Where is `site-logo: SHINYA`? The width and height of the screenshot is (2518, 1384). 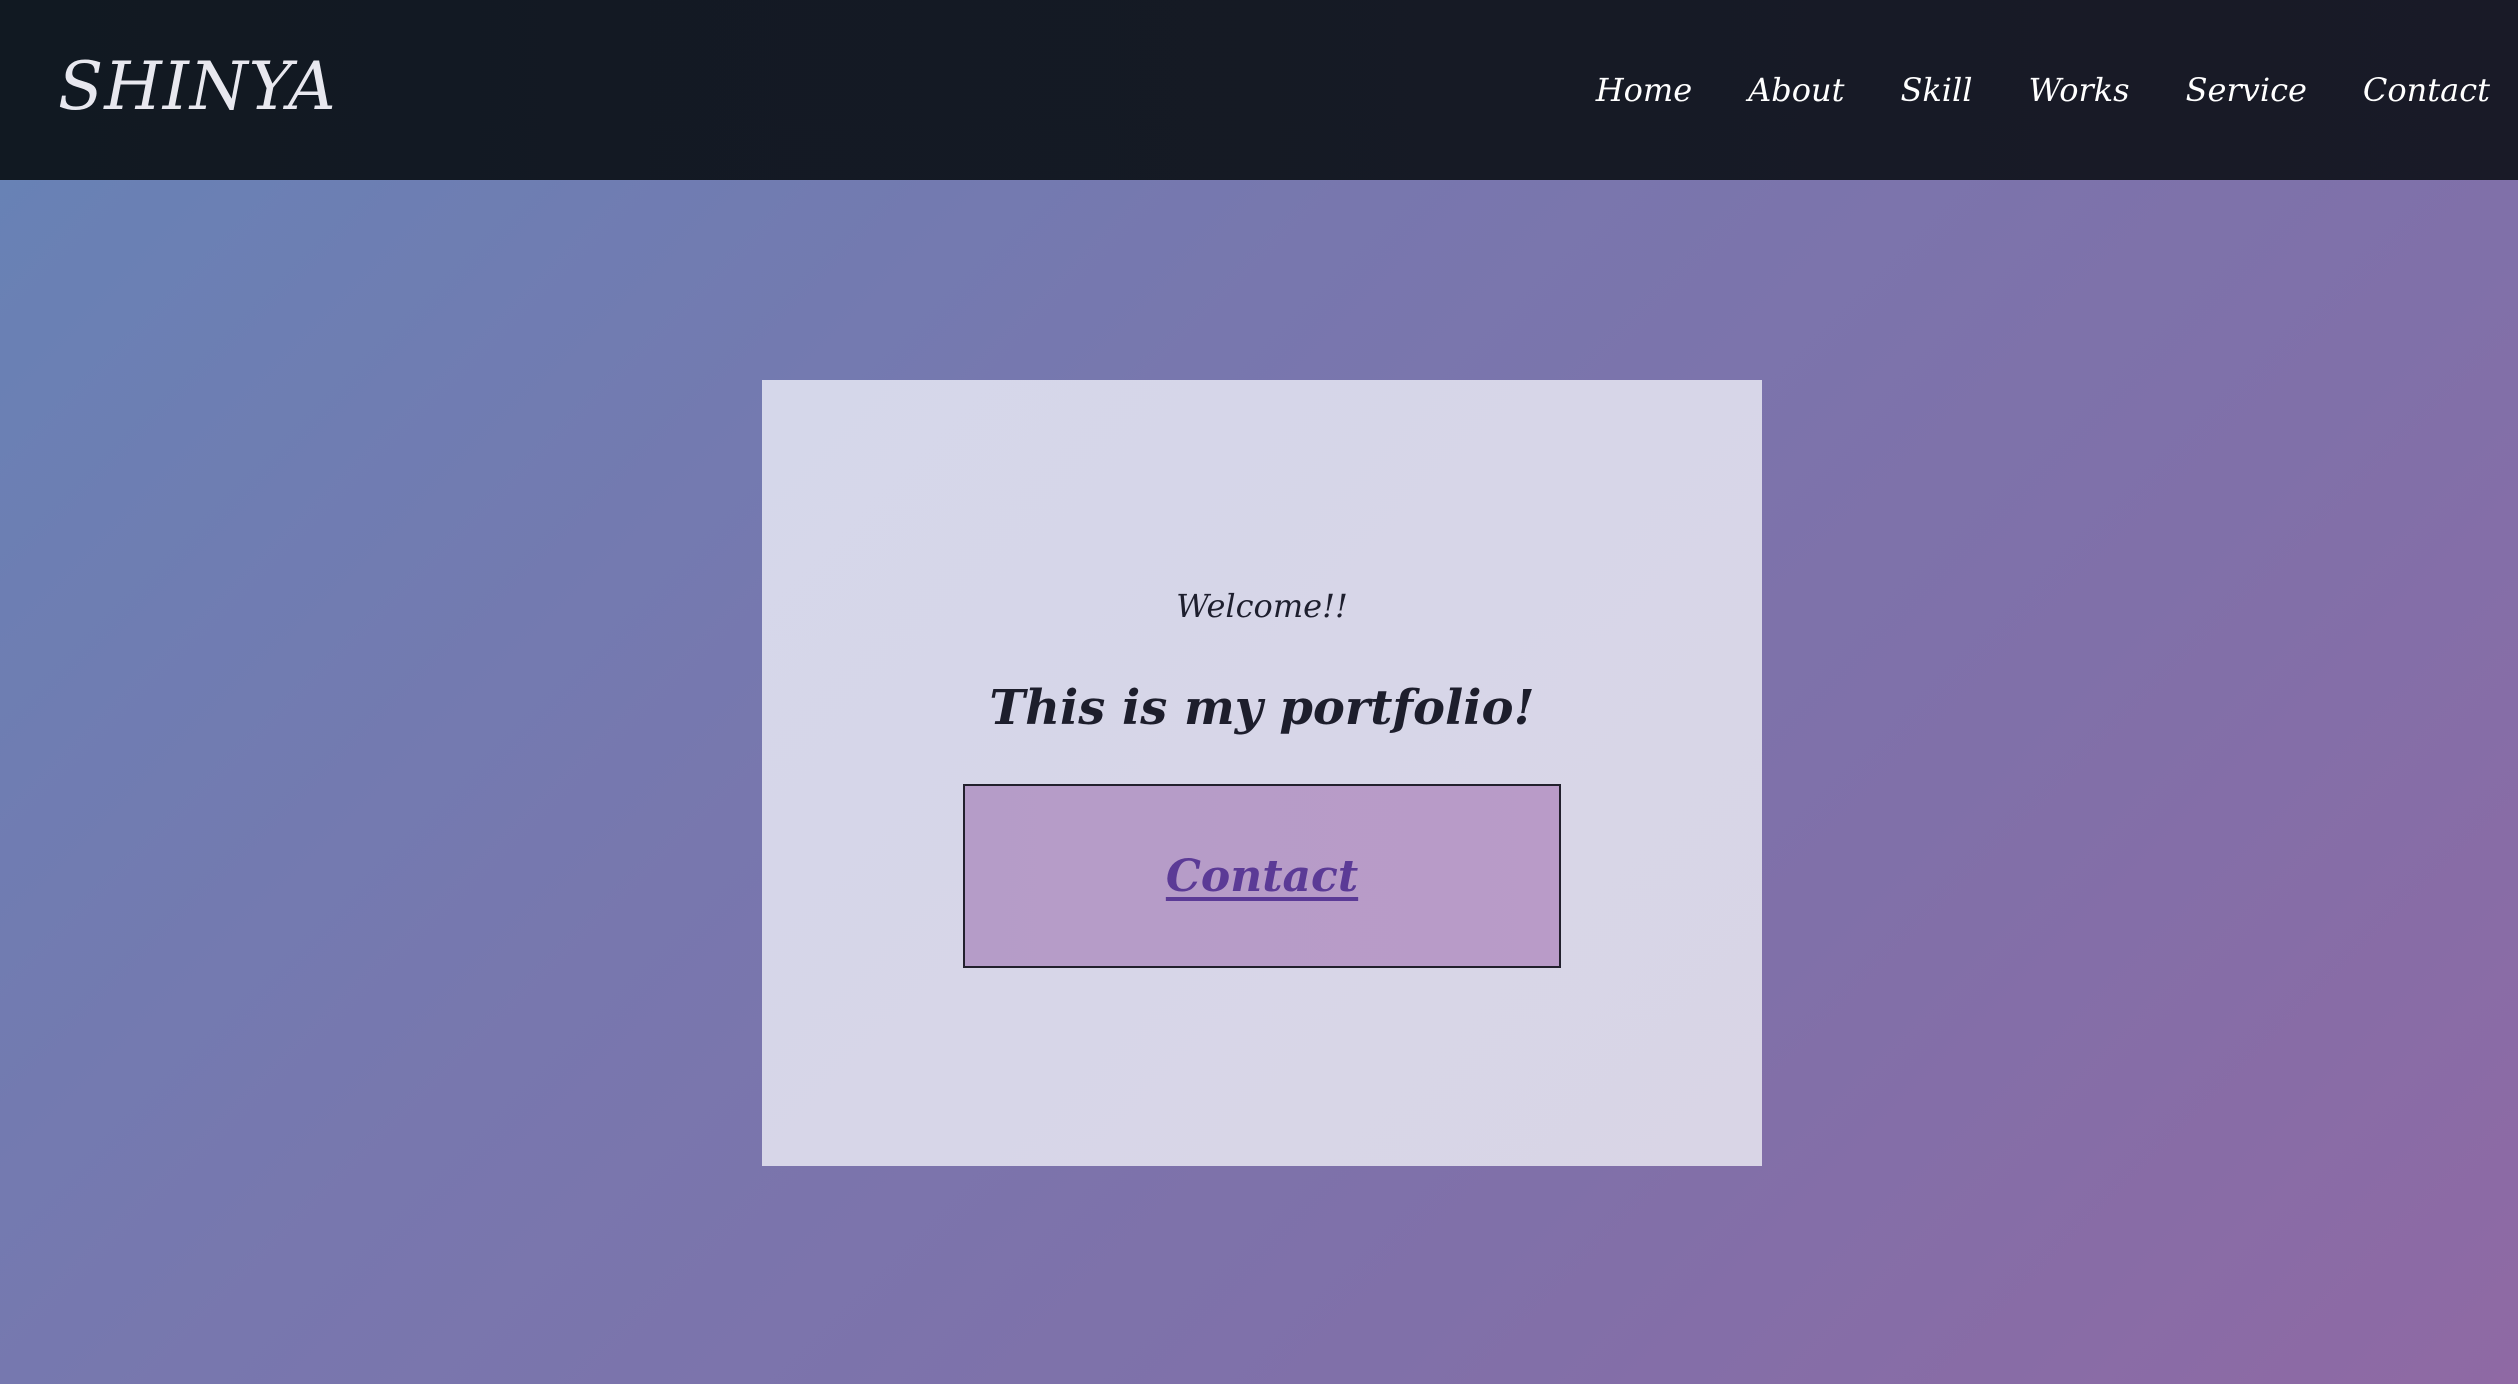 site-logo: SHINYA is located at coordinates (197, 86).